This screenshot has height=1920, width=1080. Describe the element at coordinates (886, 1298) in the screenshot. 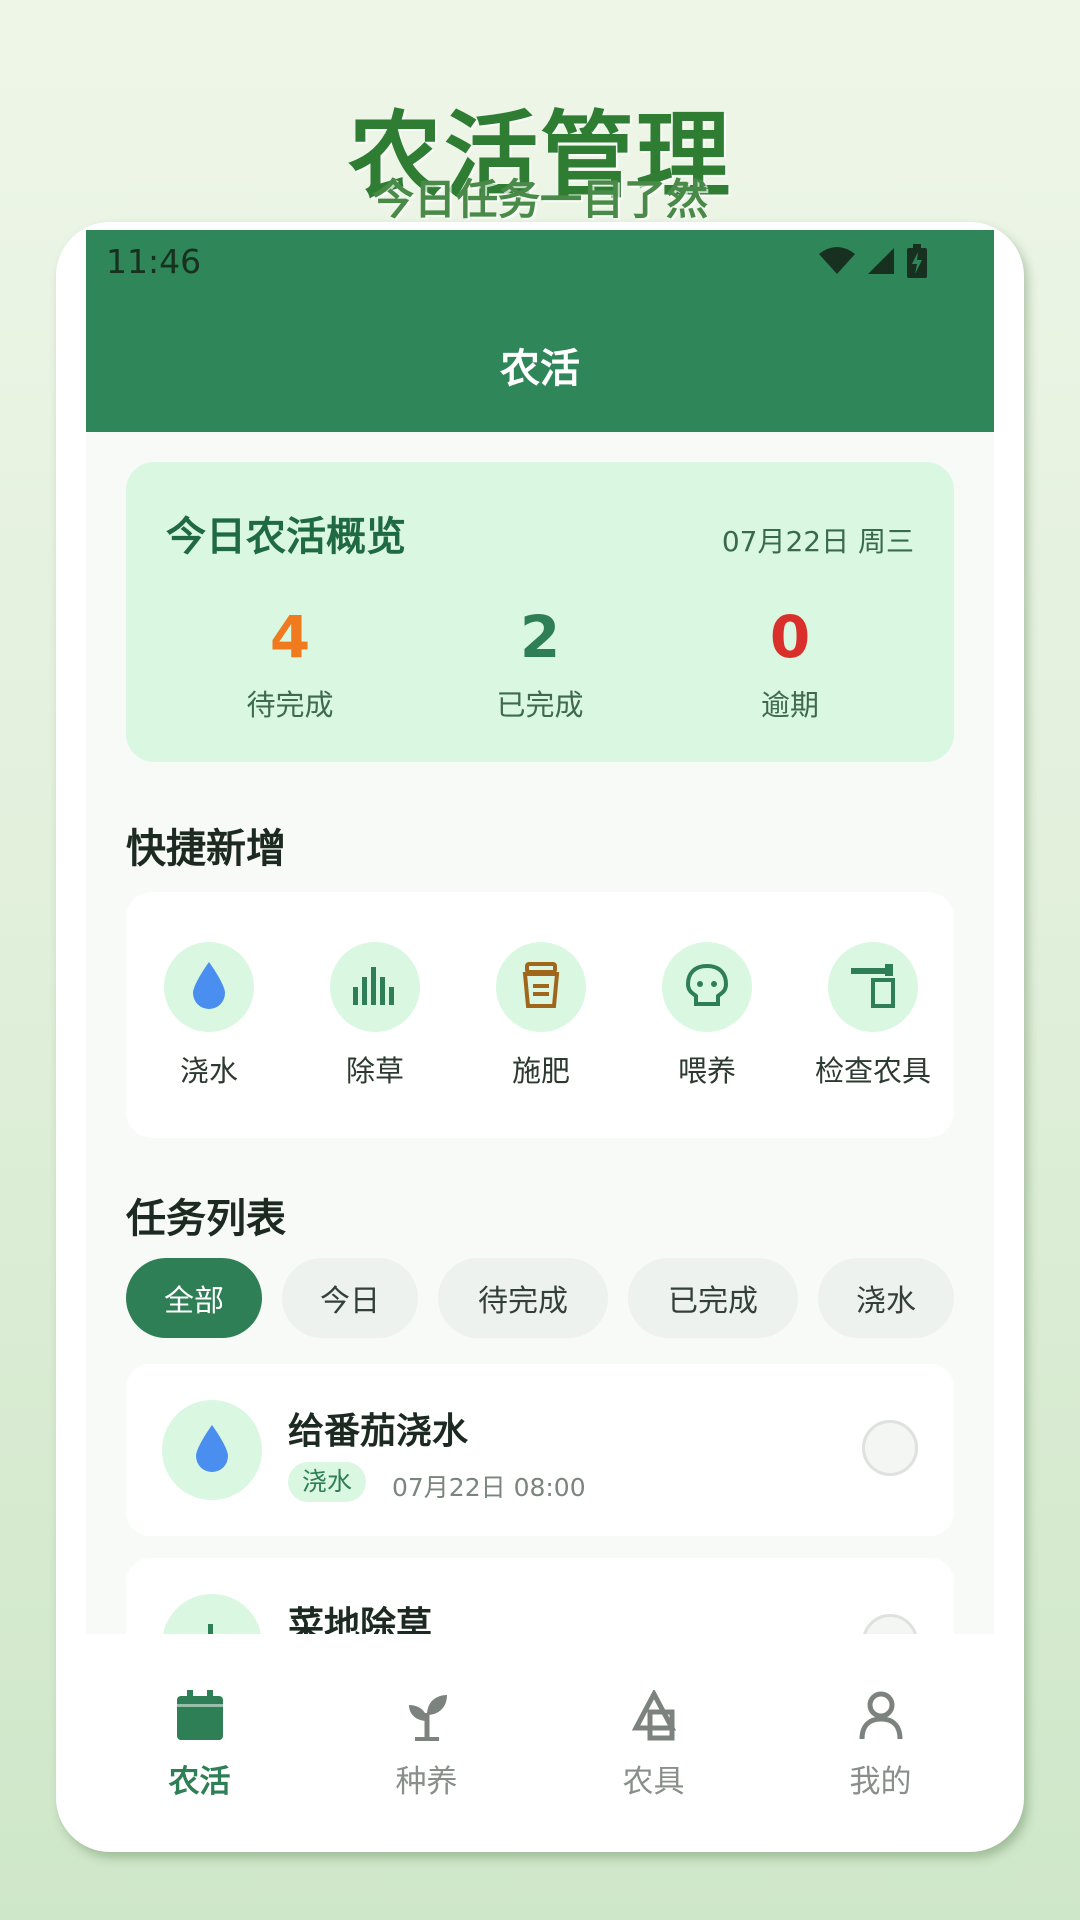

I see `filter-chip-water: 浇水` at that location.